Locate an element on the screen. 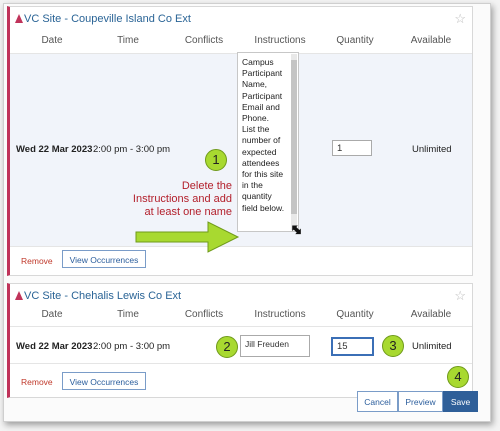 This screenshot has height=431, width=500. scrollbar-thumb is located at coordinates (294, 137).